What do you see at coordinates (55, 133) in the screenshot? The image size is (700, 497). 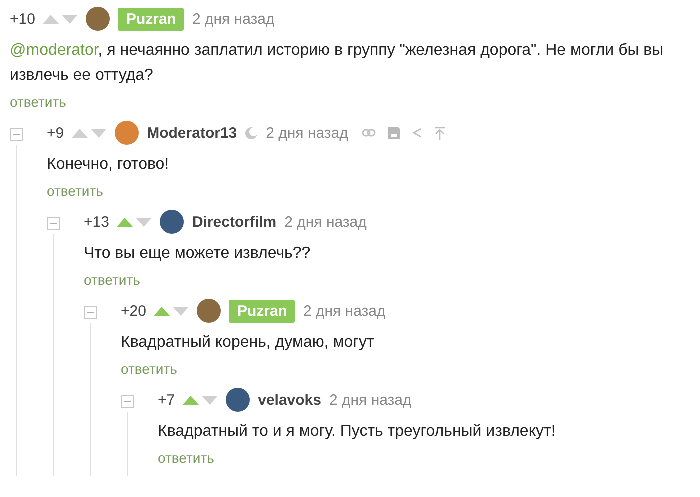 I see `comment-rating: +9` at bounding box center [55, 133].